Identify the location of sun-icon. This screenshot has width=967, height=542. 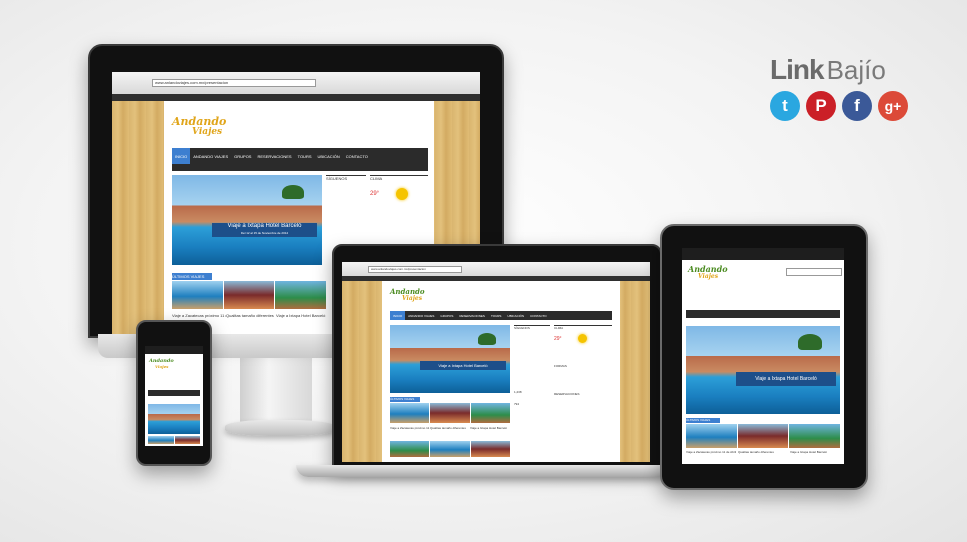
(582, 338).